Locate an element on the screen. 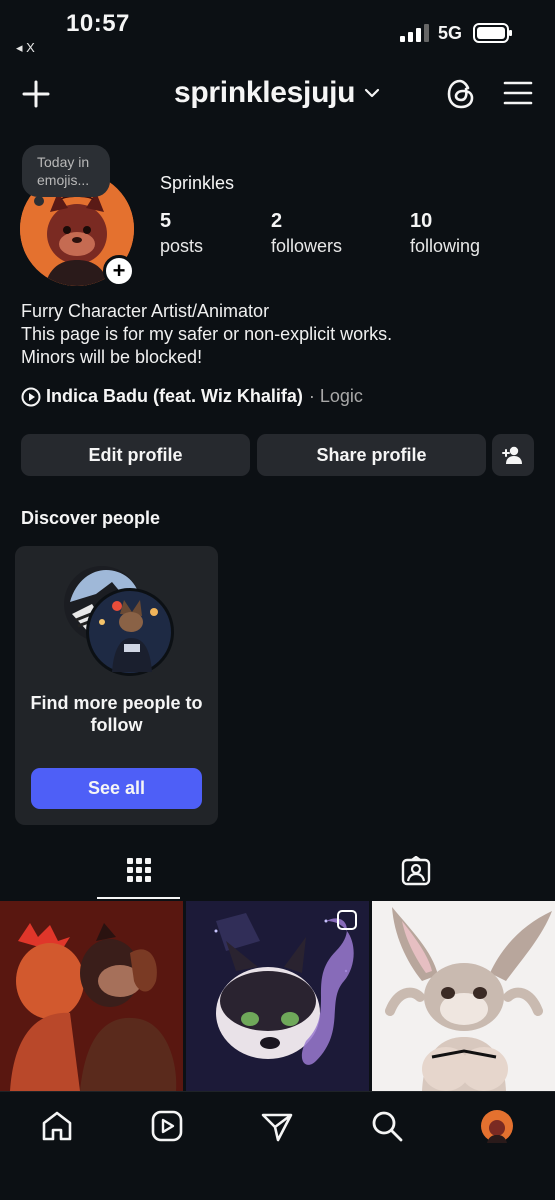 Image resolution: width=555 pixels, height=1200 pixels. play-circle-icon is located at coordinates (31, 396).